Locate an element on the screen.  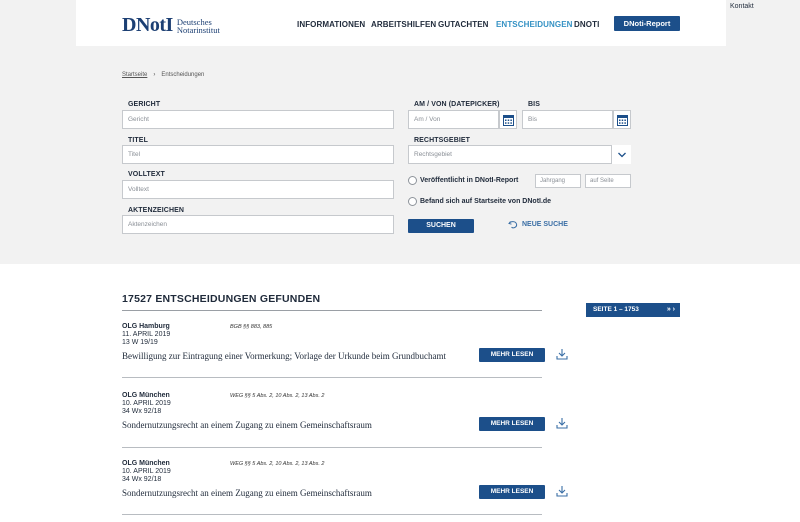
chevron-down-icon is located at coordinates (622, 155).